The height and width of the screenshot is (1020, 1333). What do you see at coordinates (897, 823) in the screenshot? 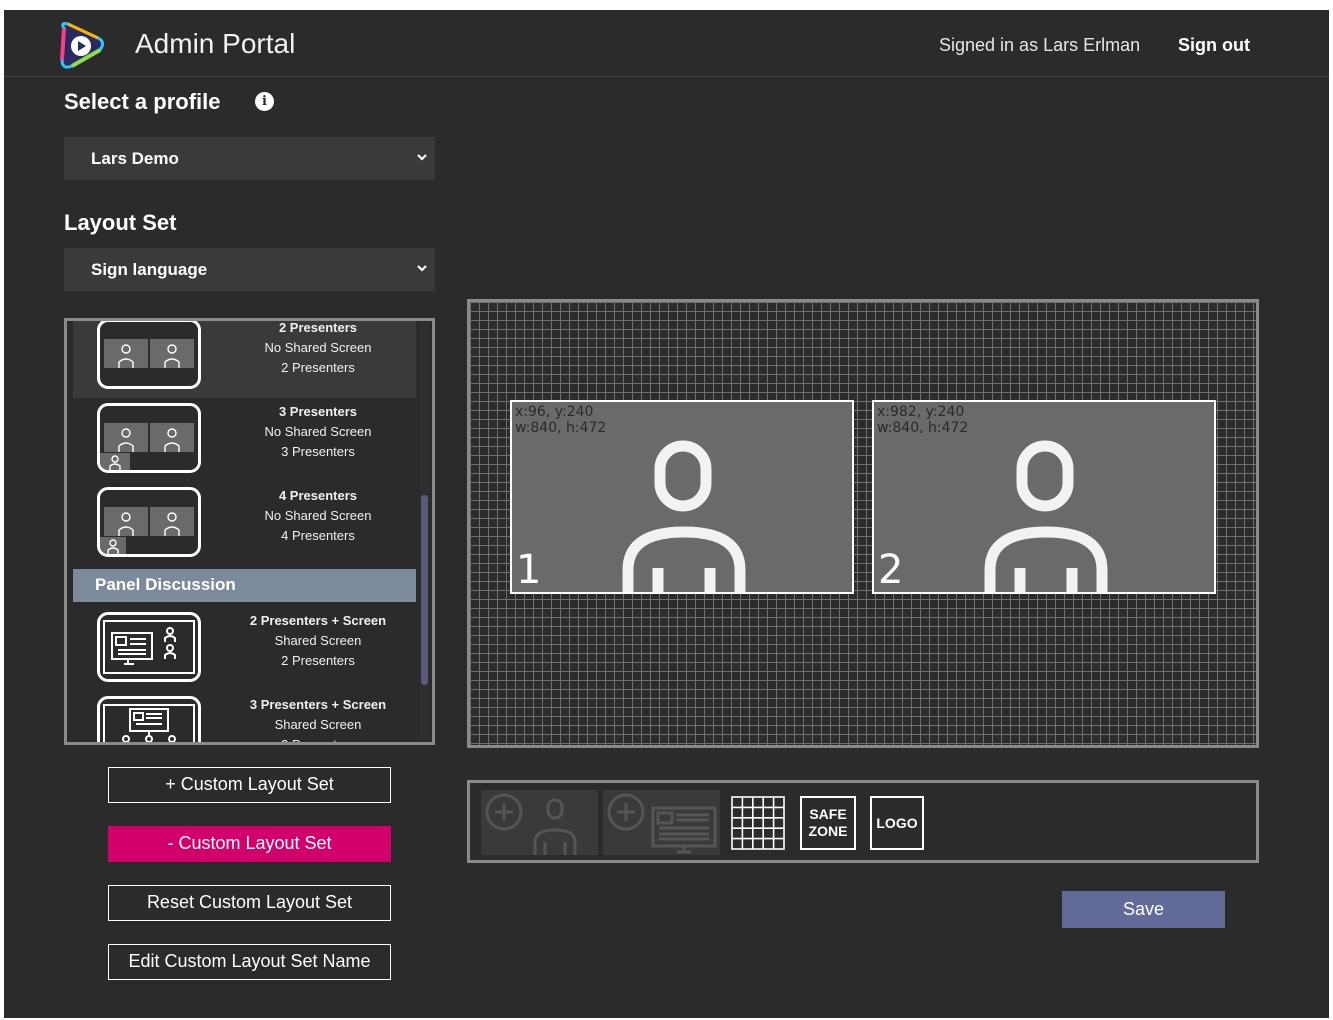
I see `logo-toggle: LOGO` at bounding box center [897, 823].